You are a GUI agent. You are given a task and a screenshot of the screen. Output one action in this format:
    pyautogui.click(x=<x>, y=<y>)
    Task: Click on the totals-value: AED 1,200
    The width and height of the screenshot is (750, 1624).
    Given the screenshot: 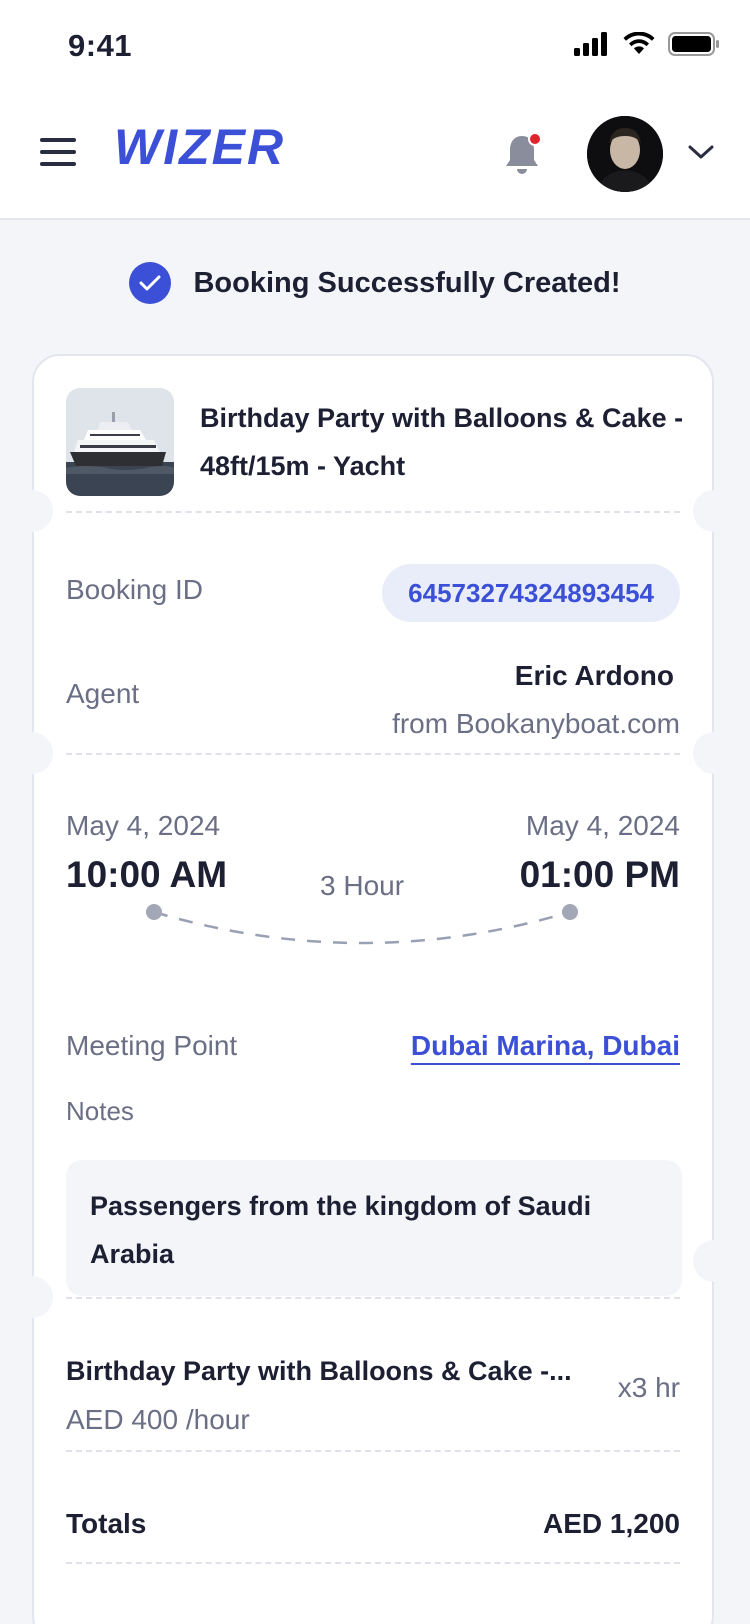 What is the action you would take?
    pyautogui.click(x=611, y=1523)
    